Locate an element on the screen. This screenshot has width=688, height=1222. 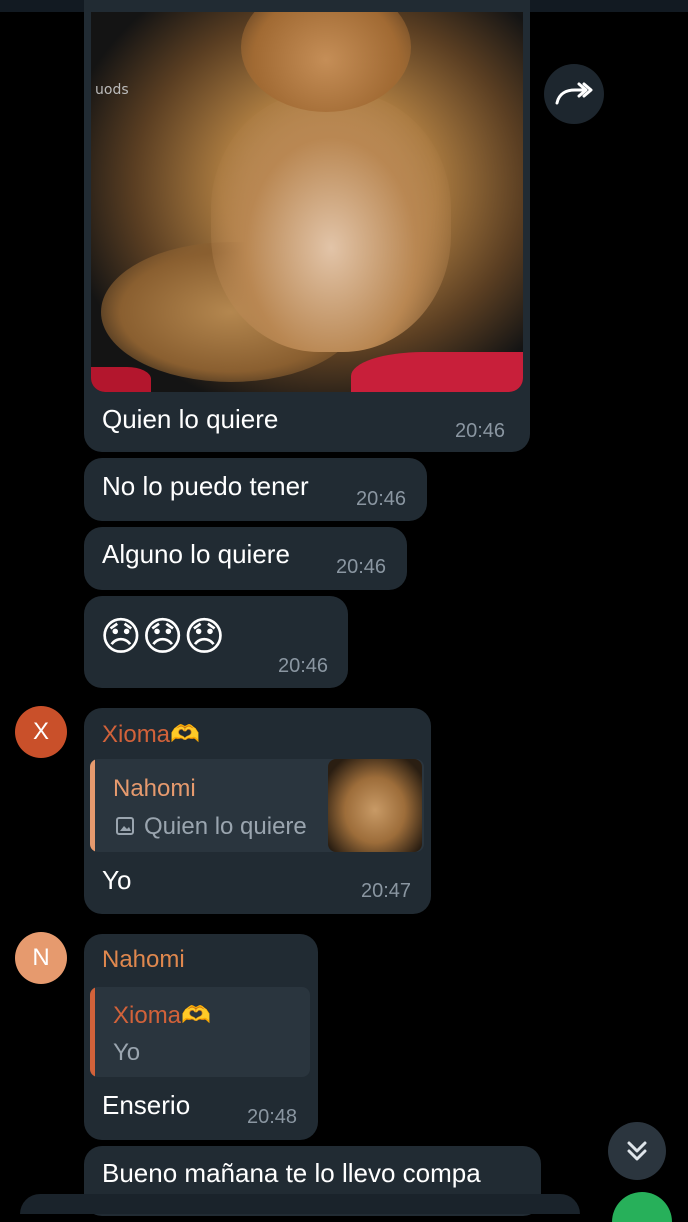
message-input-bar is located at coordinates (300, 1204).